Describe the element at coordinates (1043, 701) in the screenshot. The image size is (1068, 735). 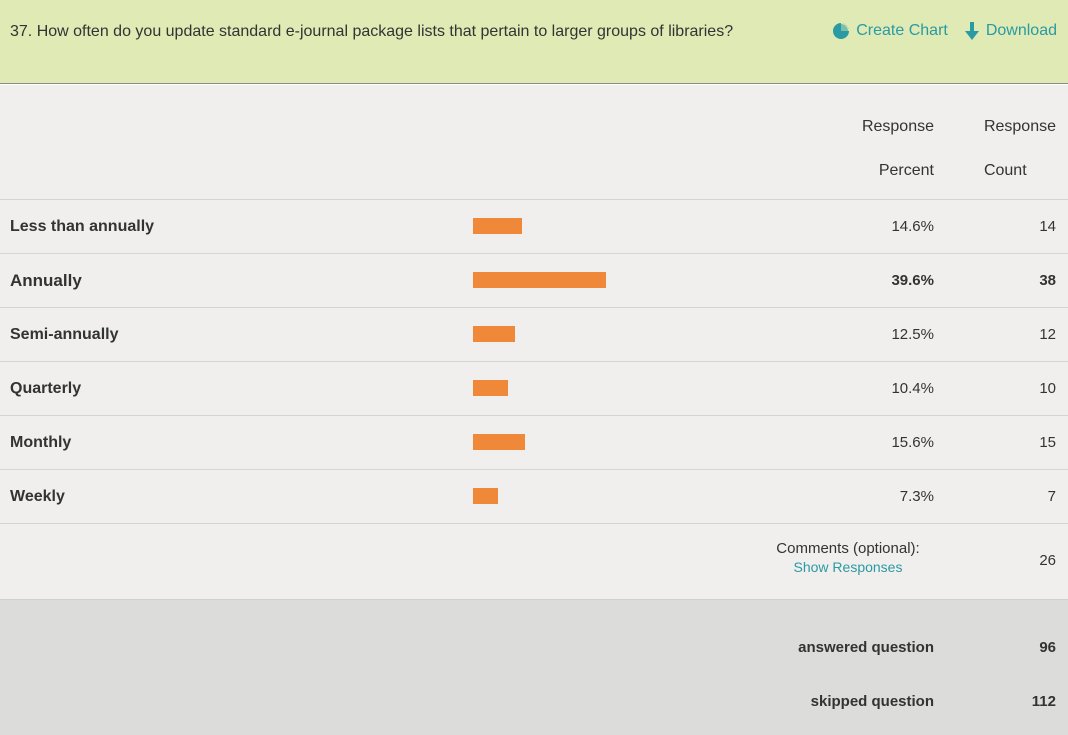
I see `skipped-value: 112` at that location.